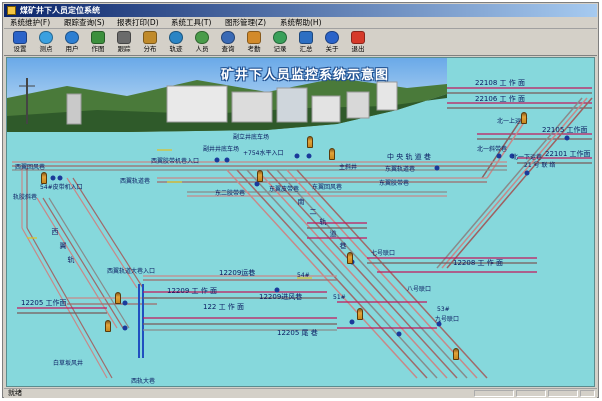 This screenshot has width=602, height=401. Describe the element at coordinates (409, 157) in the screenshot. I see `map-label: 中 央 轨 道 巷` at that location.